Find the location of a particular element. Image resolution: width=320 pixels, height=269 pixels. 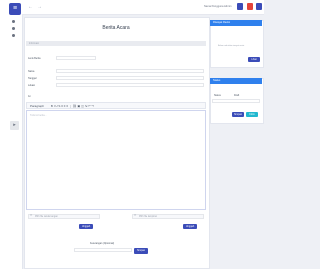

attachment-upload-input: Pilih file lampiran is located at coordinates (168, 216).